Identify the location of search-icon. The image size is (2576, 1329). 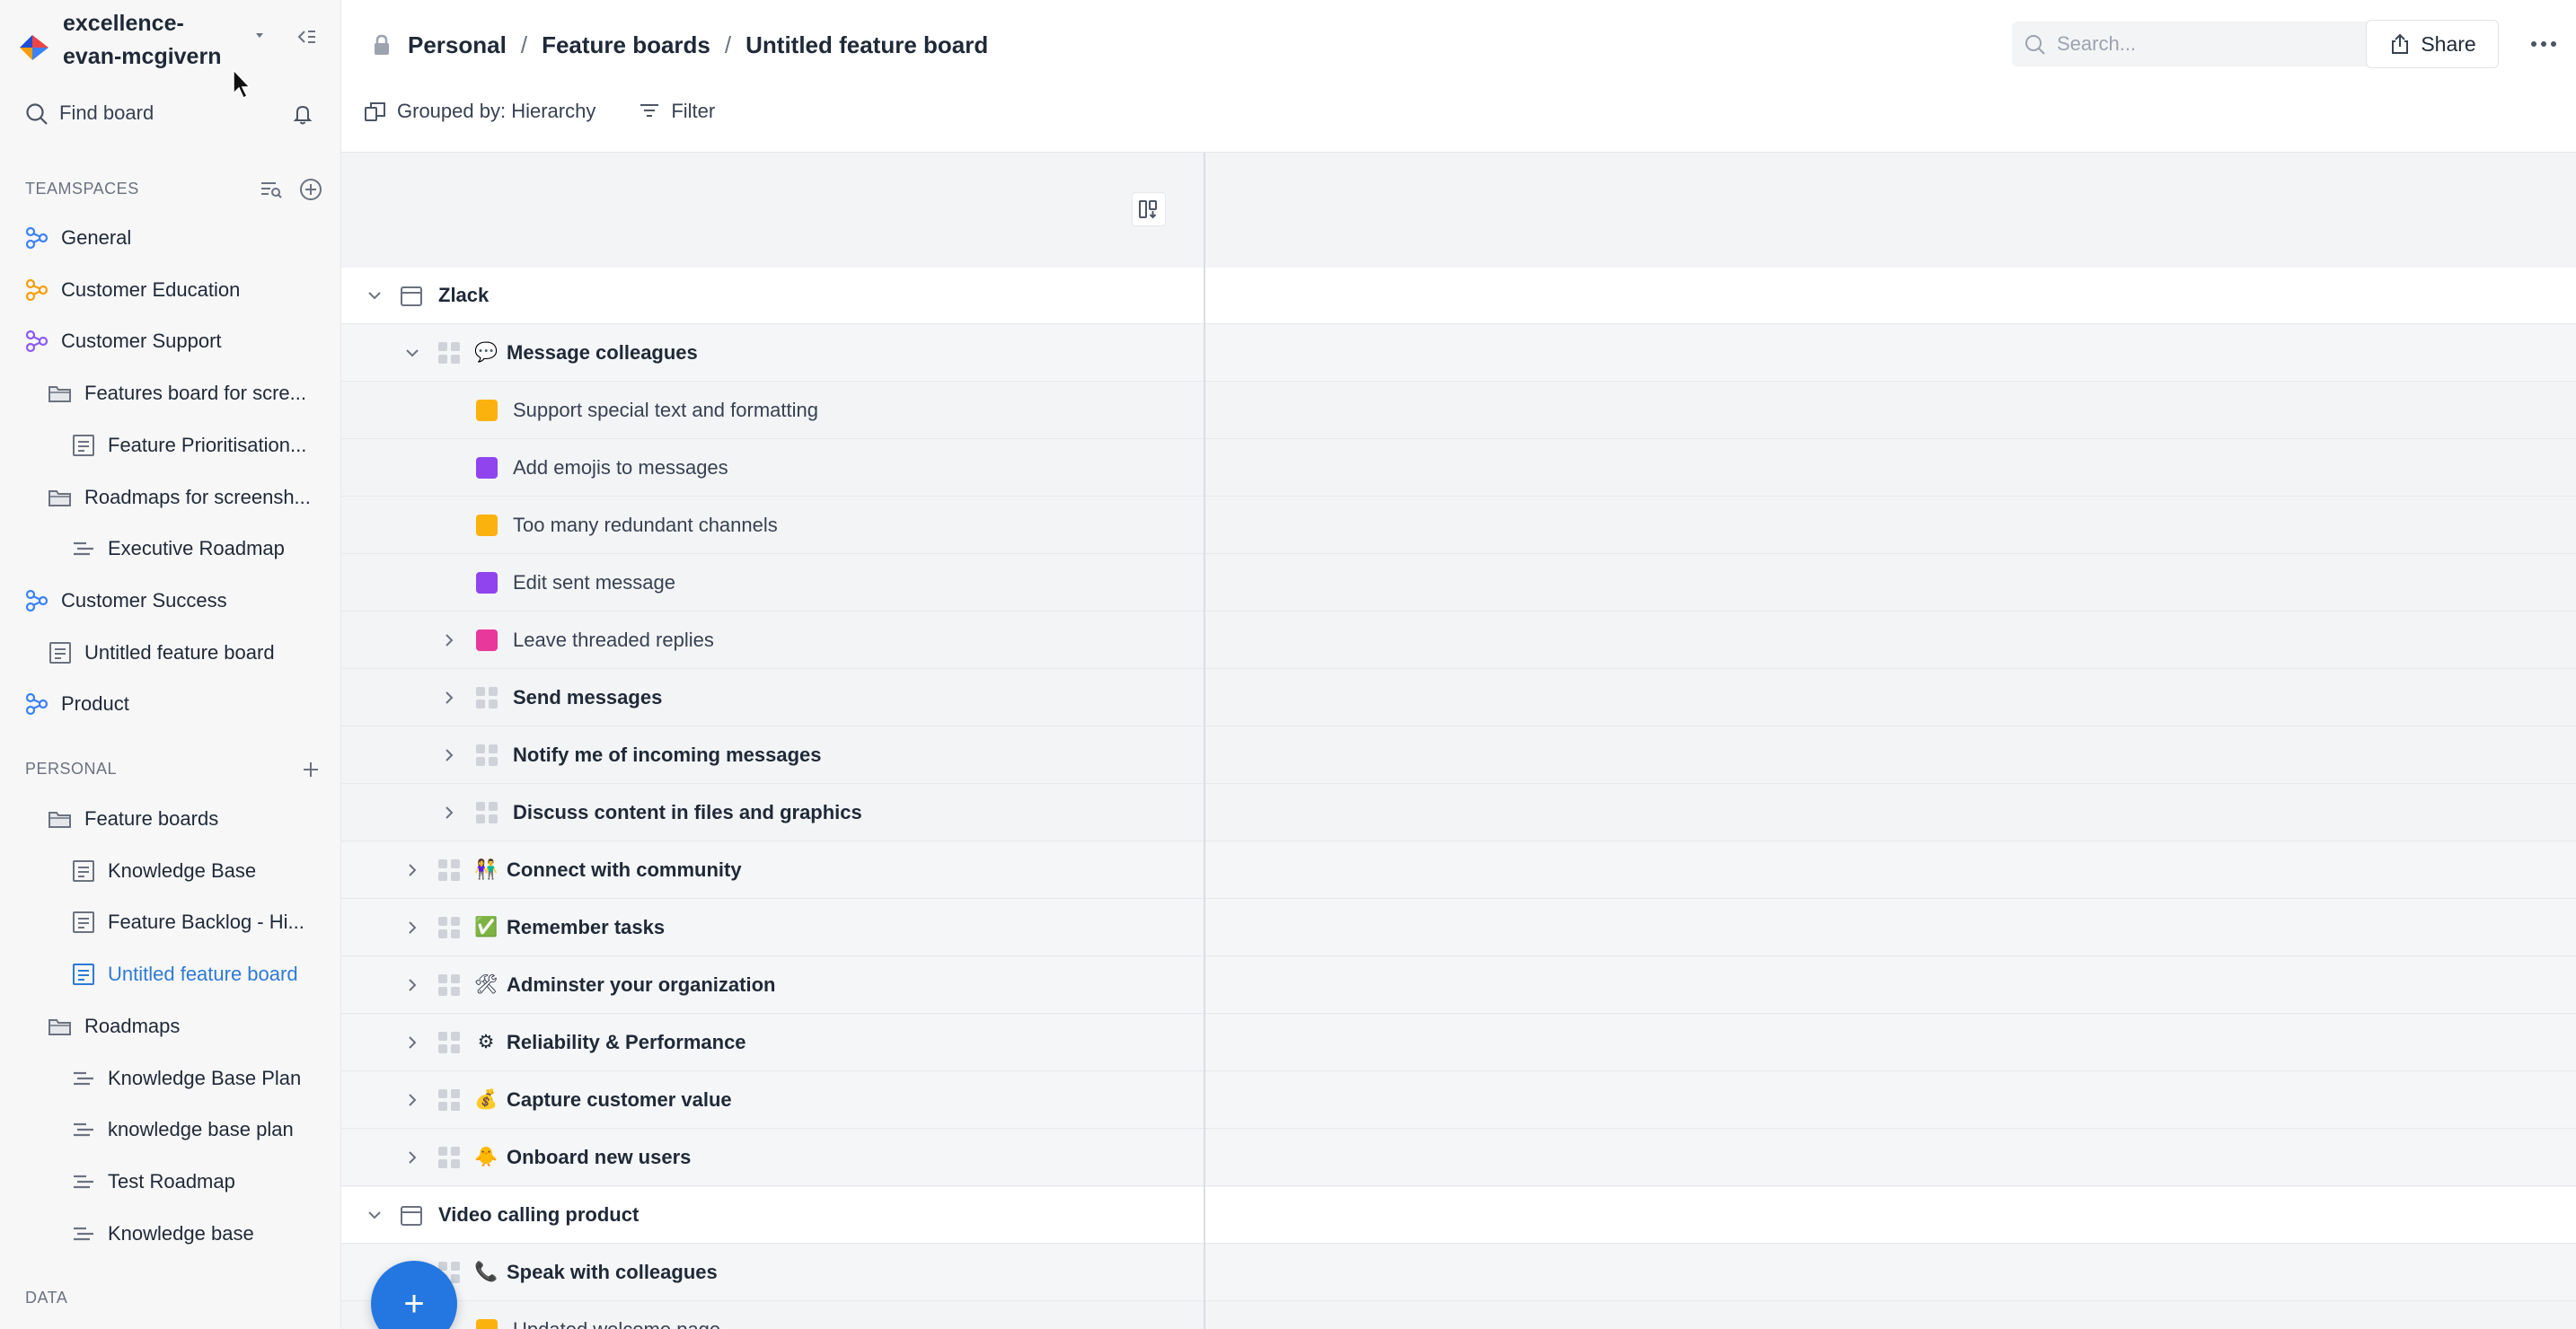
(2035, 45).